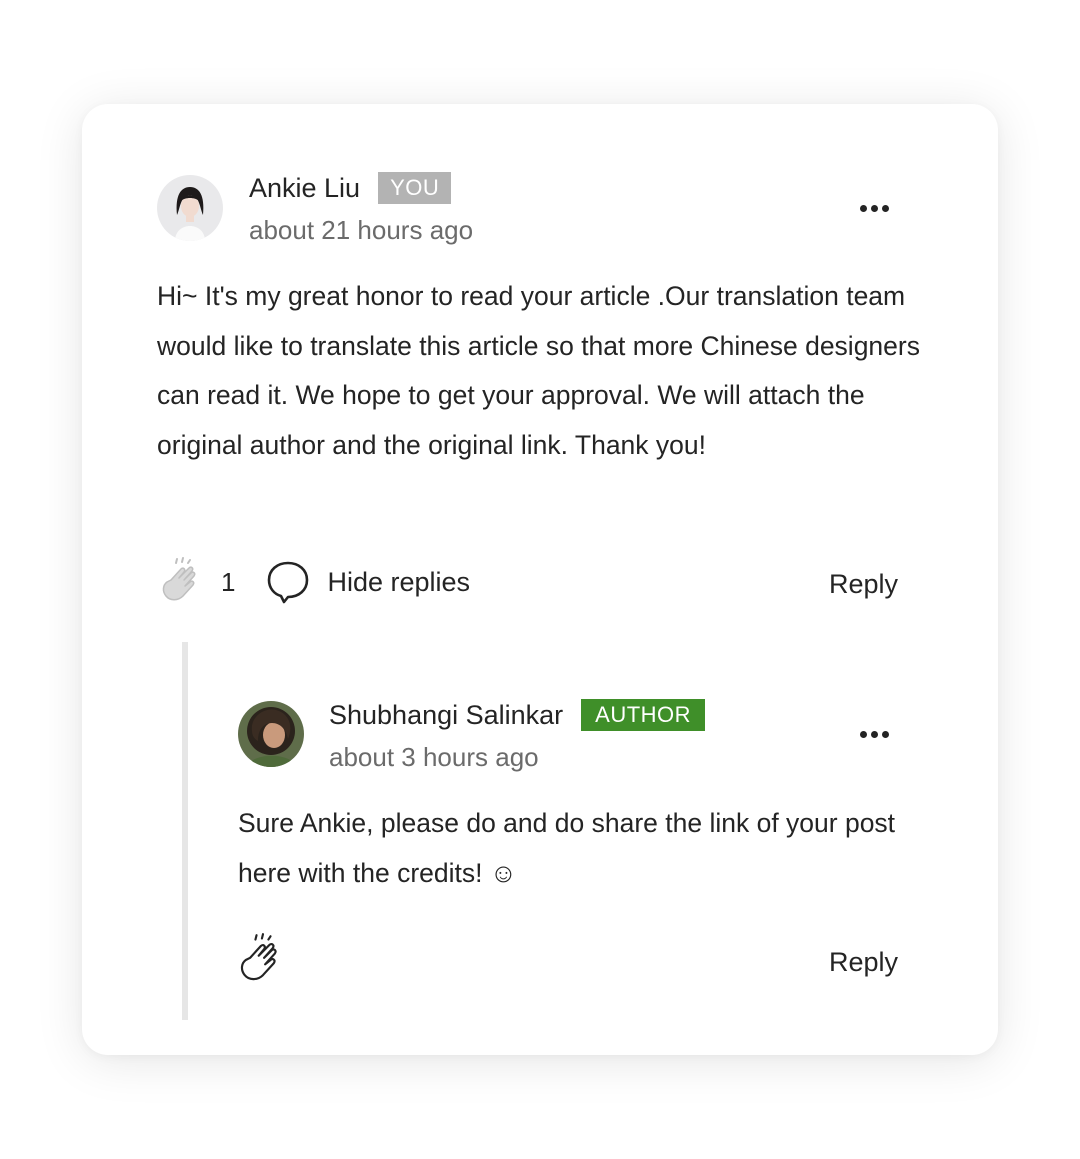 This screenshot has height=1159, width=1080. What do you see at coordinates (643, 715) in the screenshot?
I see `author-badge: AUTHOR` at bounding box center [643, 715].